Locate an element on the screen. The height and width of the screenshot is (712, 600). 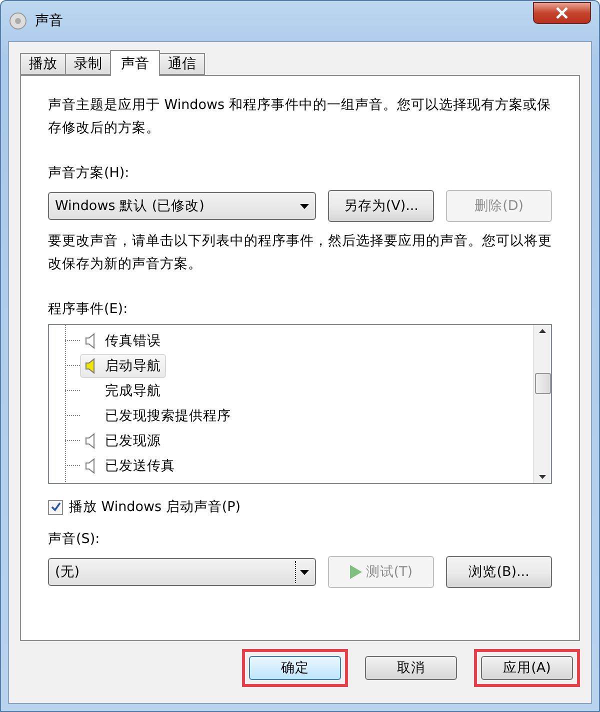
event-item: 启动导航 is located at coordinates (123, 366).